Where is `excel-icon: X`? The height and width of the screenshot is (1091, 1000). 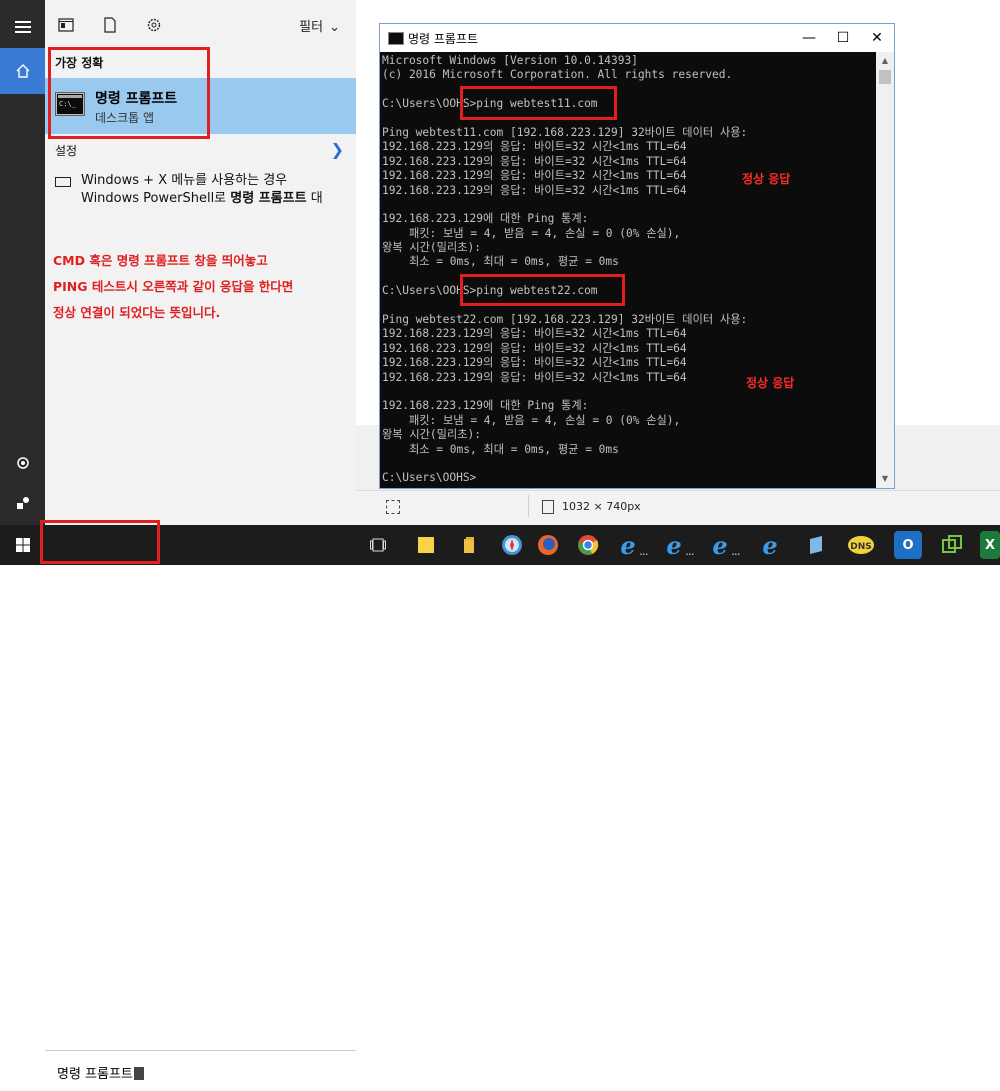
excel-icon: X is located at coordinates (990, 545).